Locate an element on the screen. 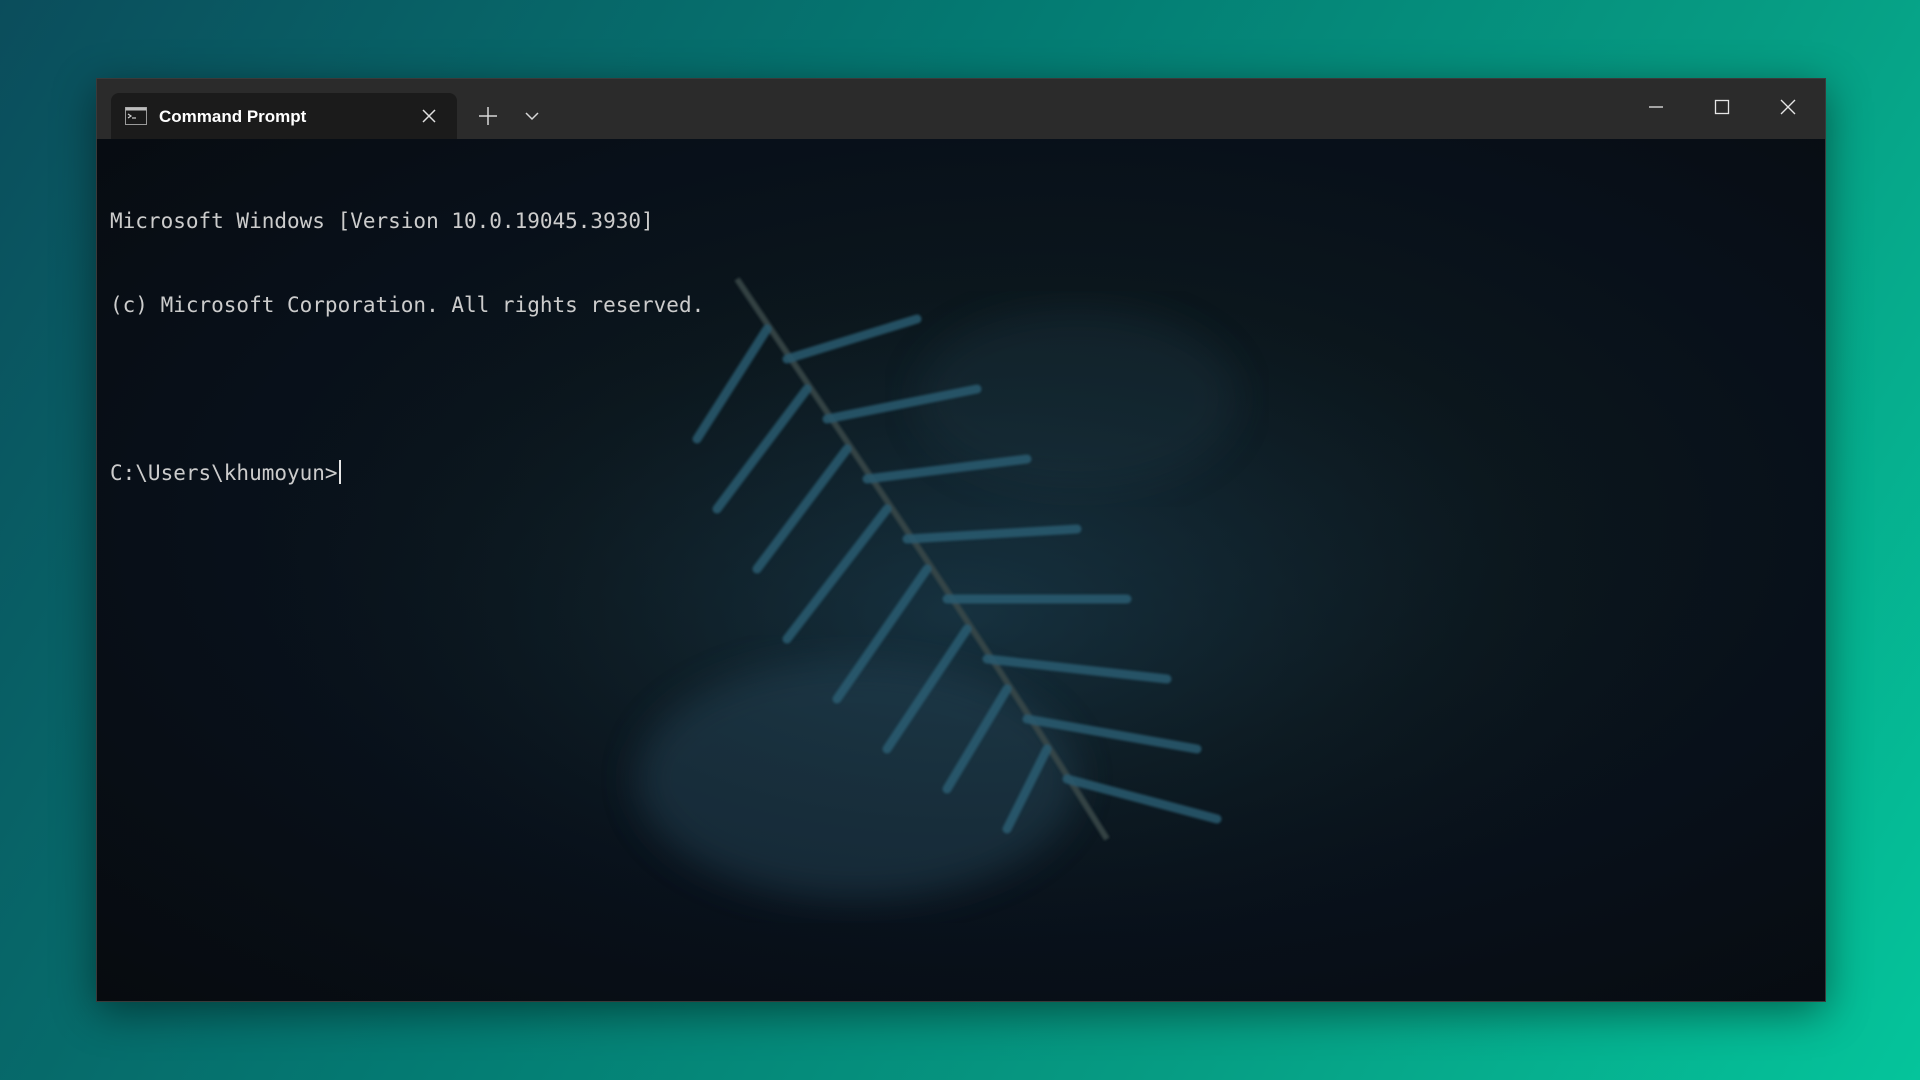  cmd-icon is located at coordinates (136, 116).